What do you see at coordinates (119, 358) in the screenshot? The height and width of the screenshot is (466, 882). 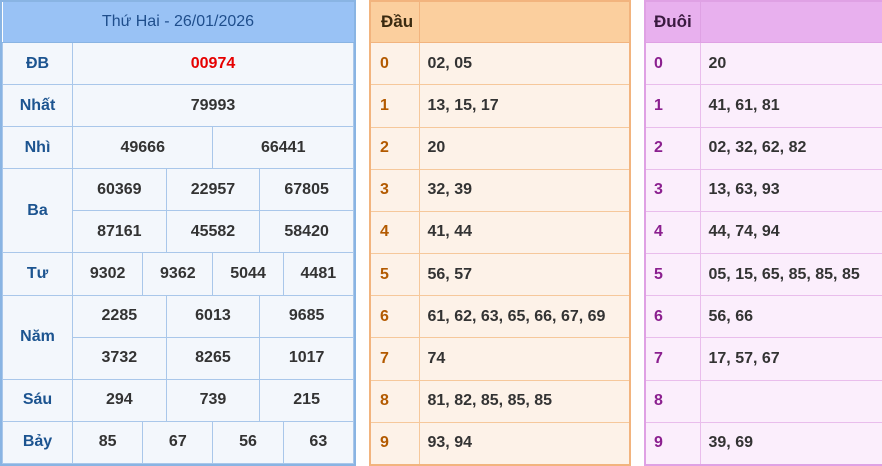 I see `prize-value: 3732` at bounding box center [119, 358].